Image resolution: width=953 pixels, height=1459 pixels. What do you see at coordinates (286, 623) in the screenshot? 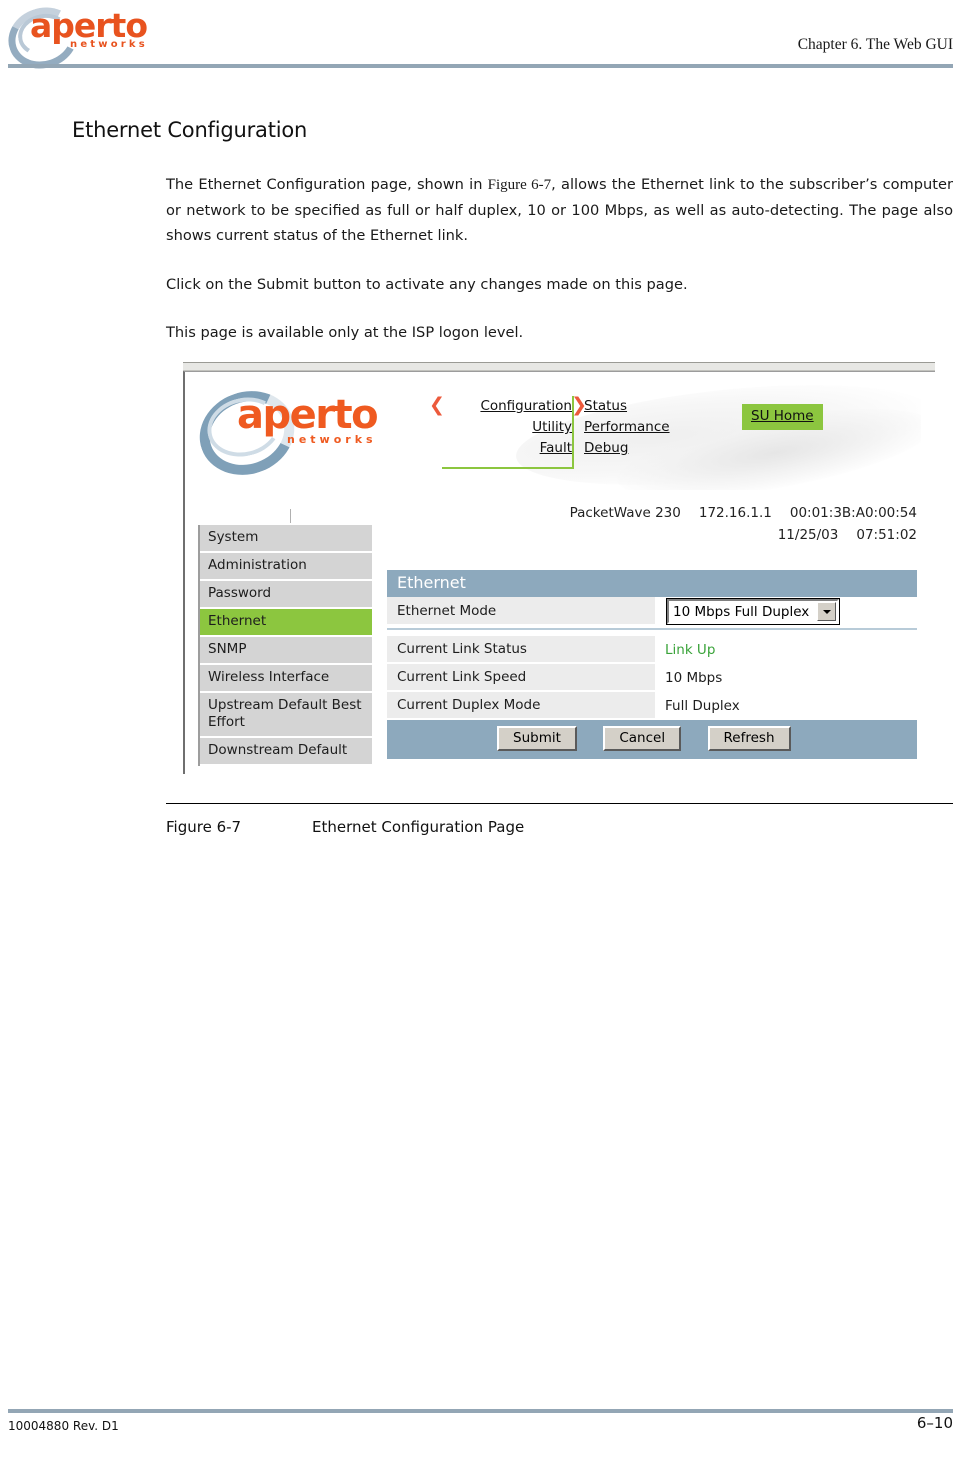
I see `sidebar-item-ethernet: Ethernet` at bounding box center [286, 623].